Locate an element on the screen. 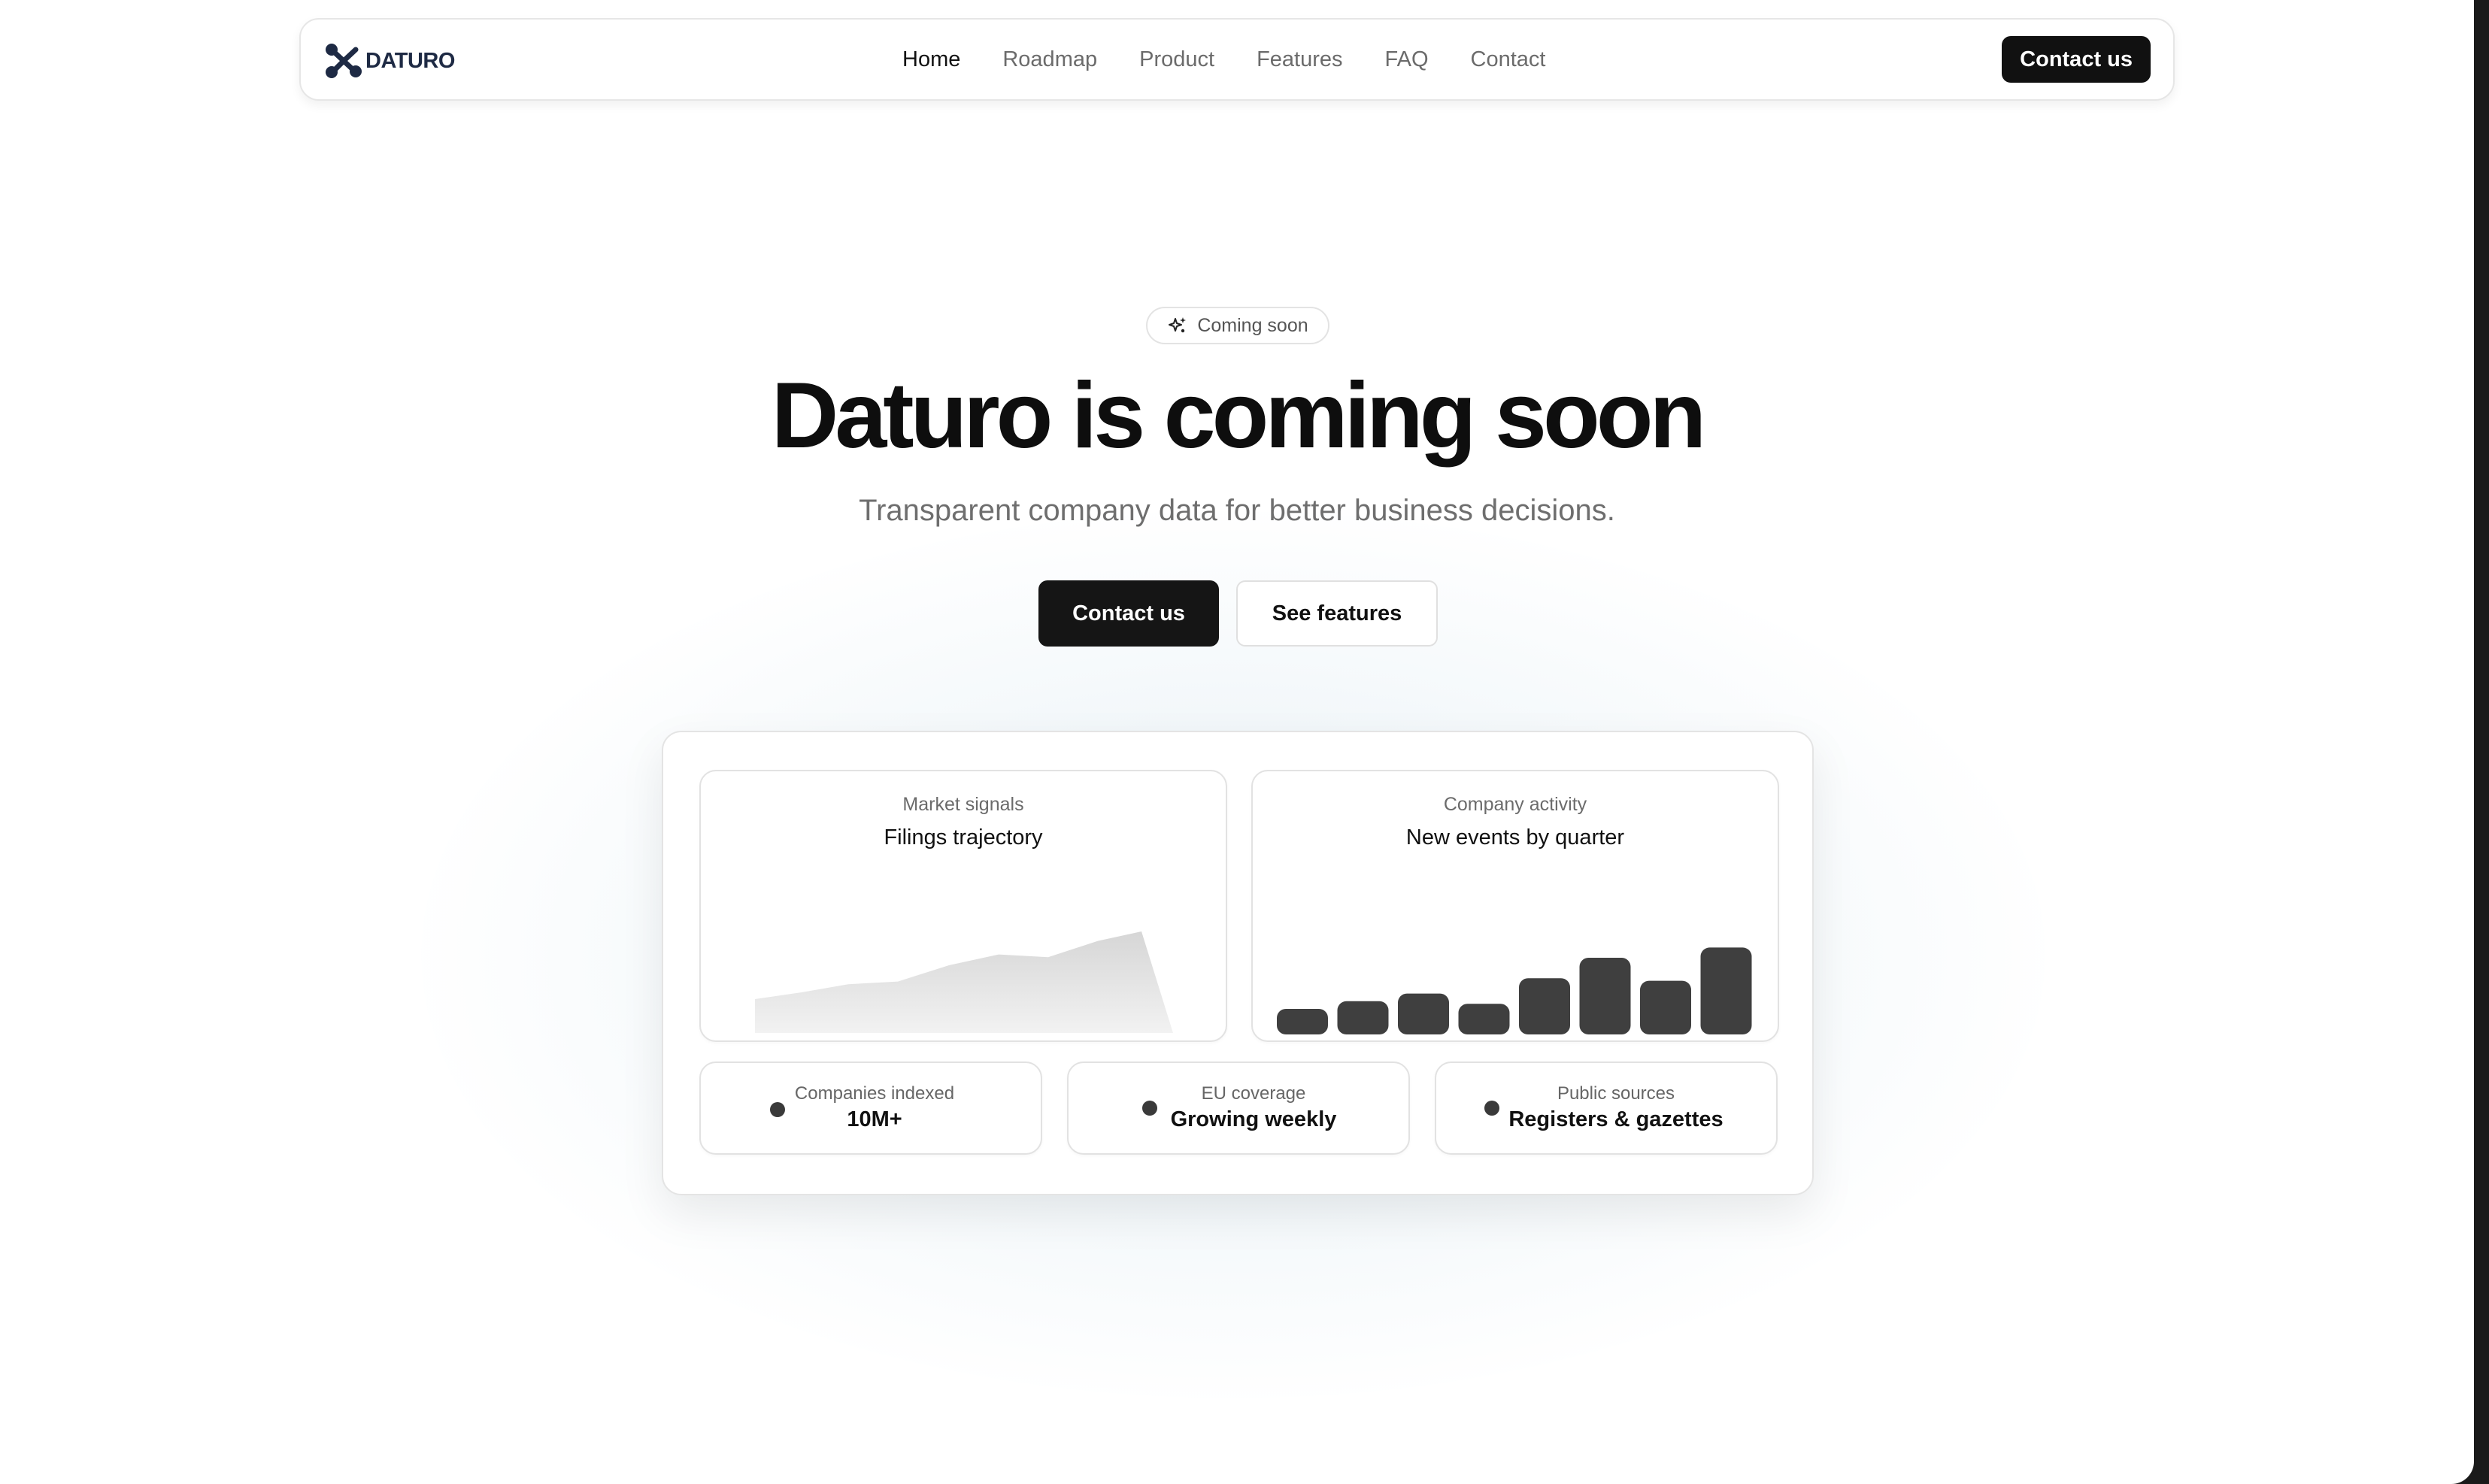  bar-q2 is located at coordinates (1363, 1017).